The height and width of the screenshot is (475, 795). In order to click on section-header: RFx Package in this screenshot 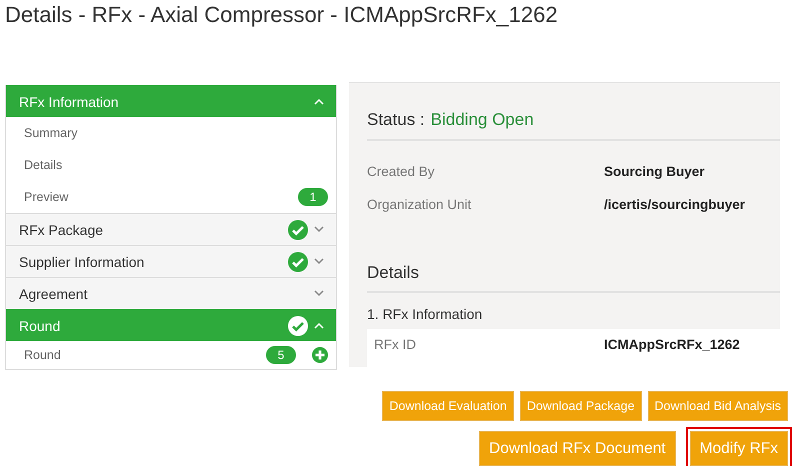, I will do `click(171, 229)`.